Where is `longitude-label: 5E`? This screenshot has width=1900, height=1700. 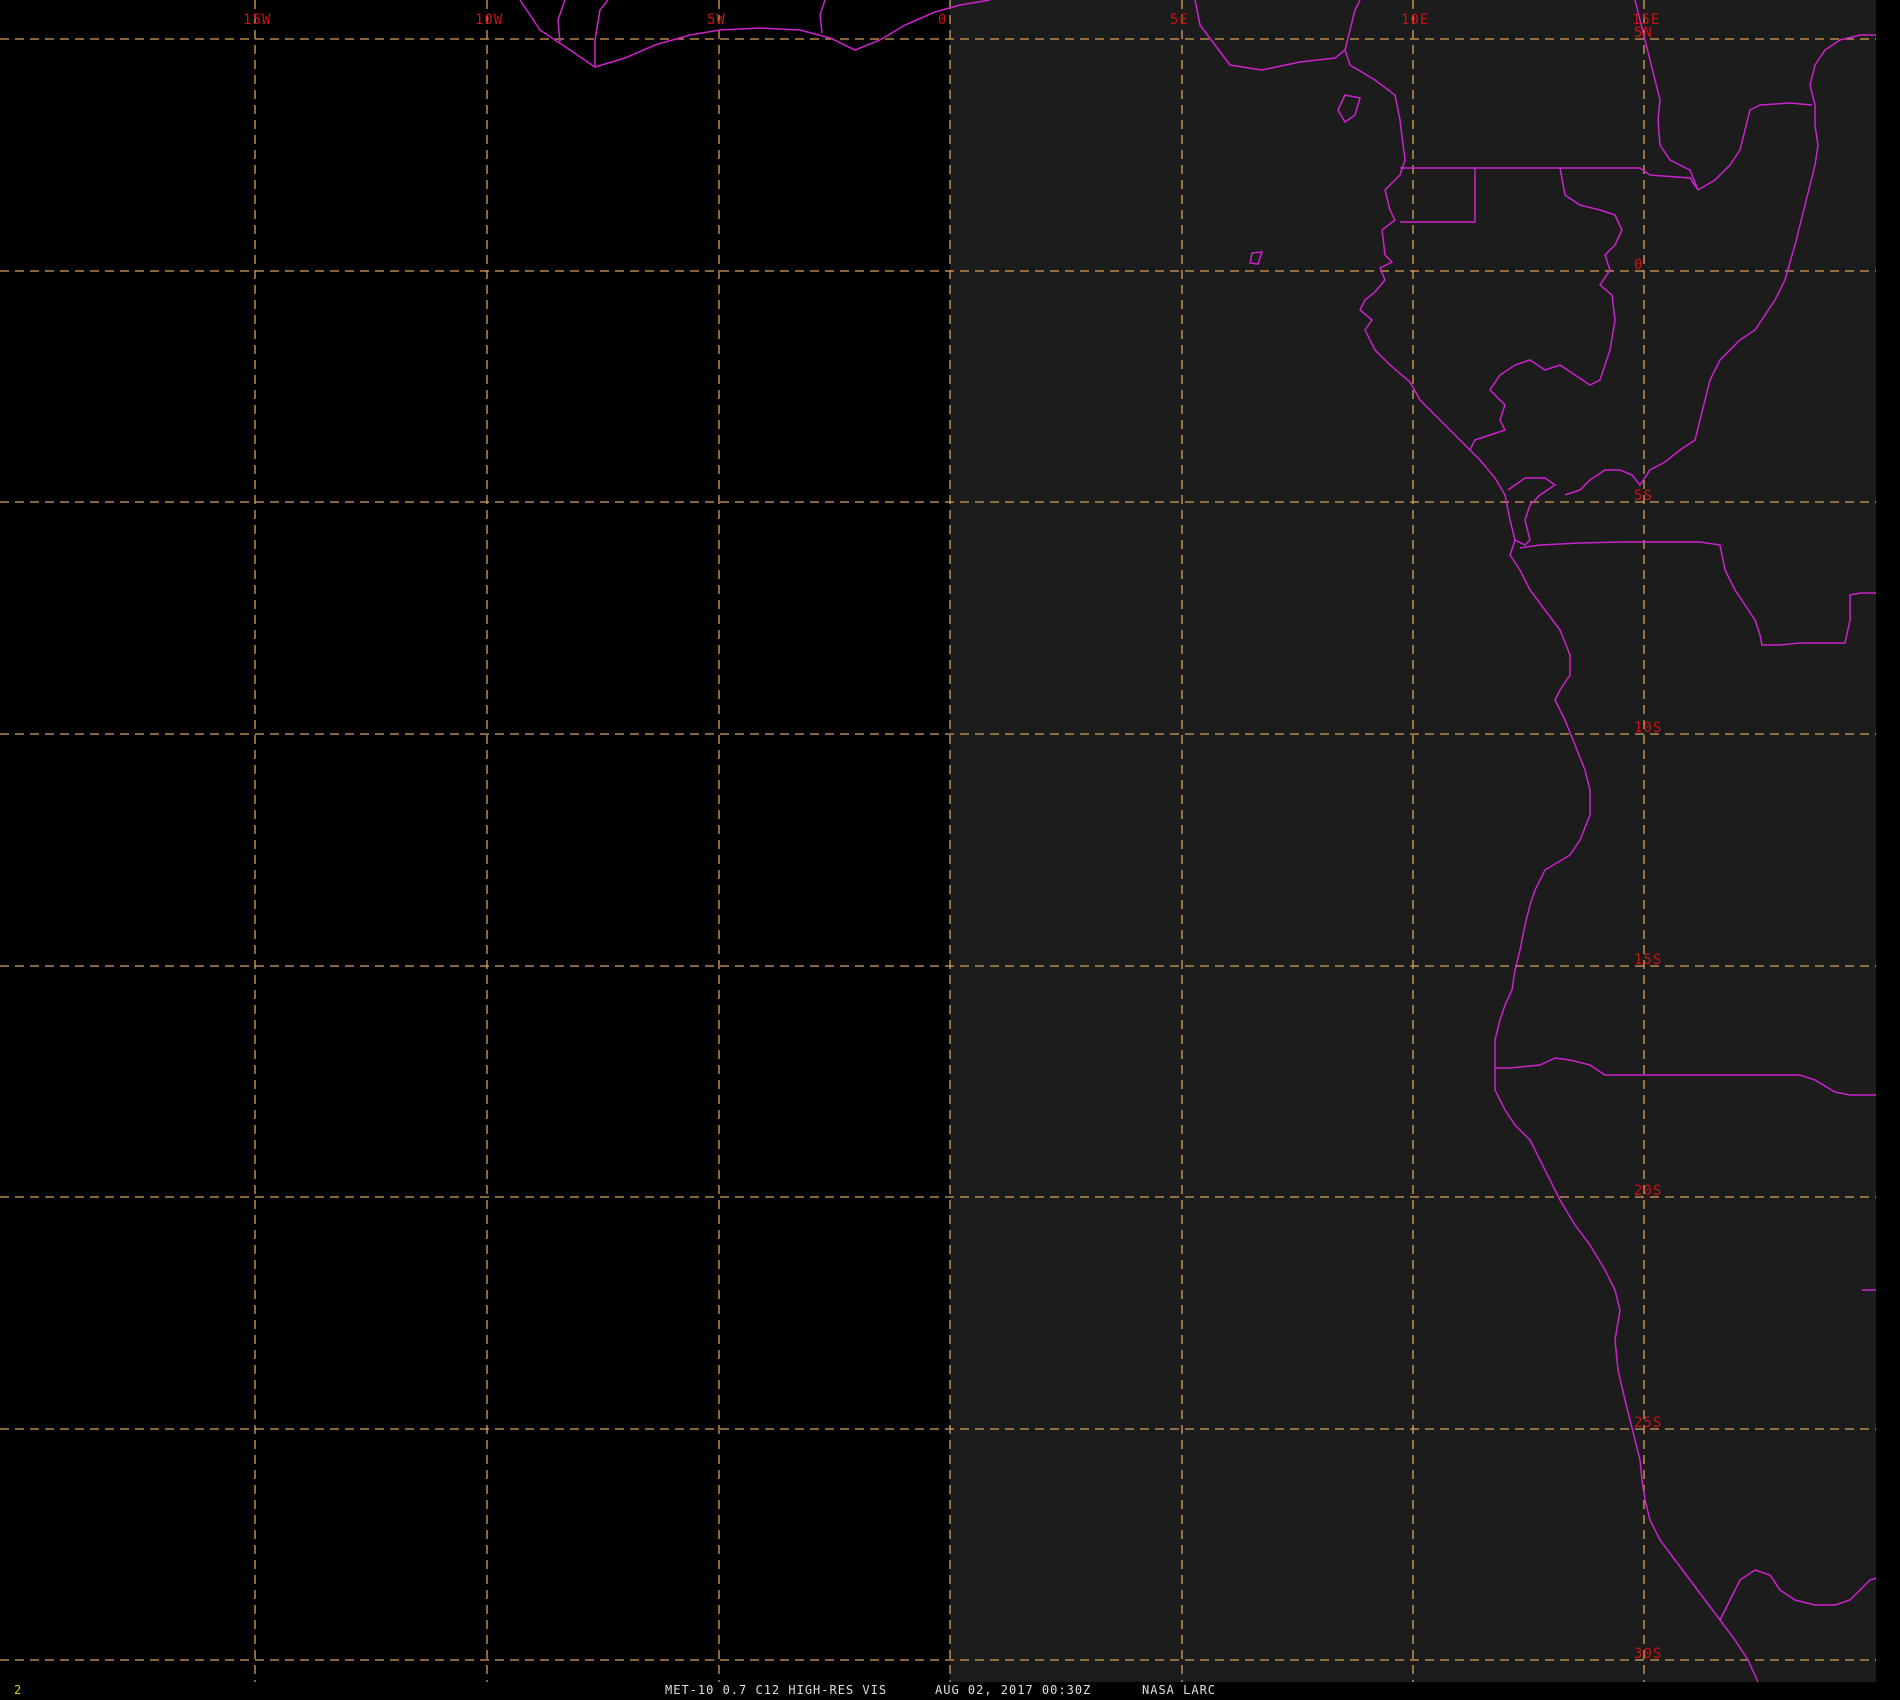 longitude-label: 5E is located at coordinates (1179, 20).